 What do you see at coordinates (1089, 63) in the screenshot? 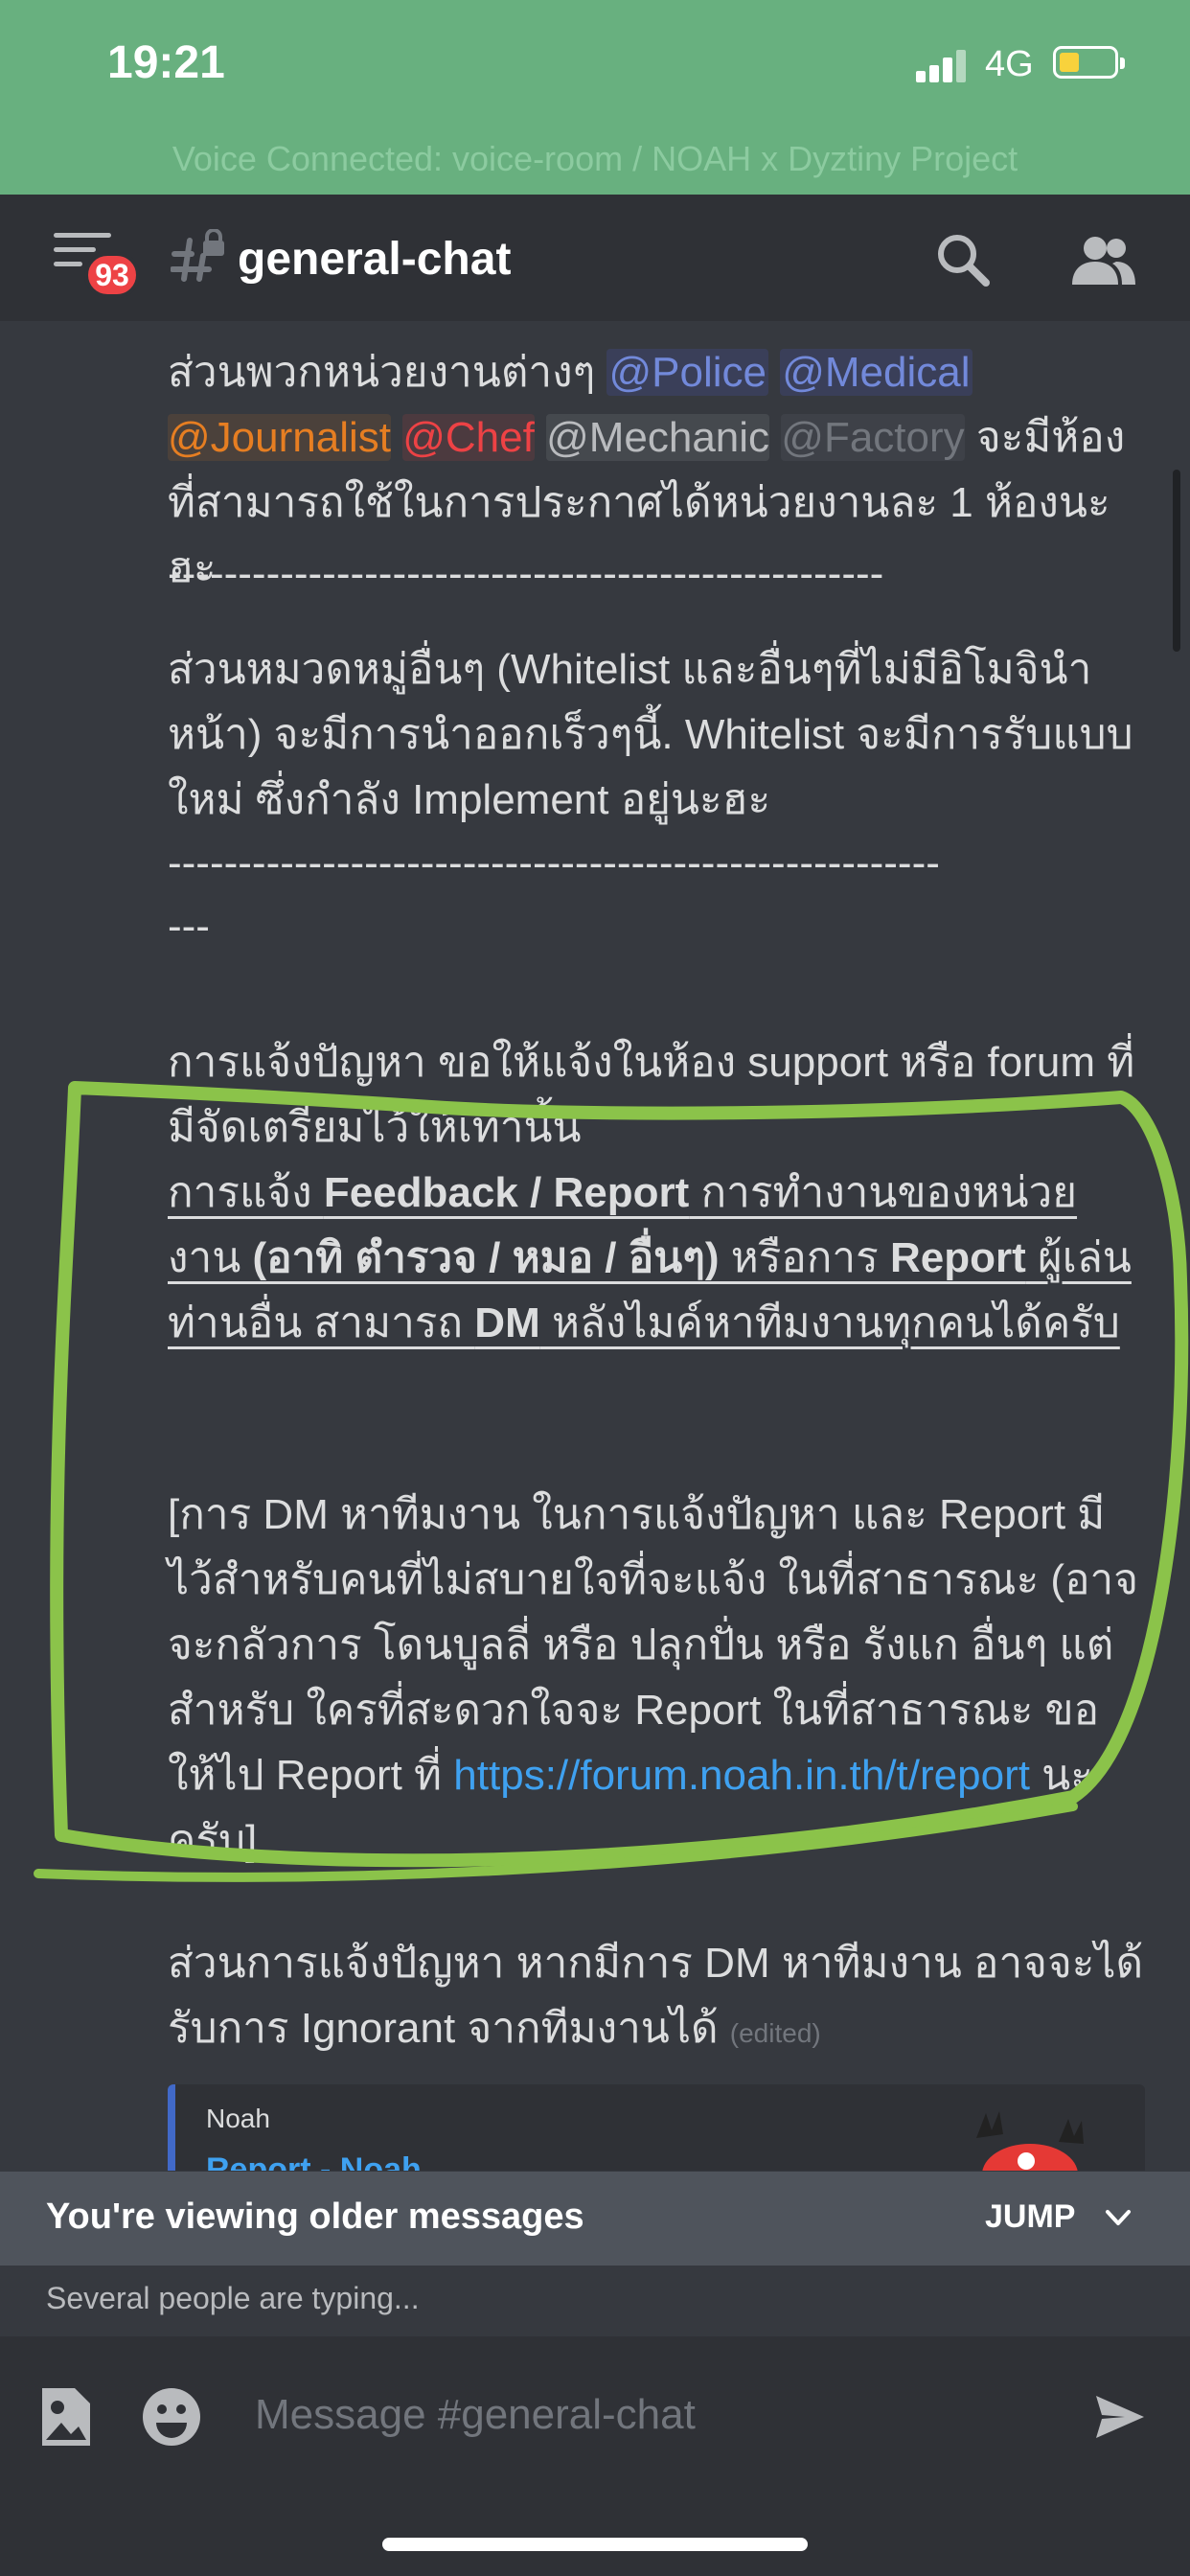
I see `battery-icon` at bounding box center [1089, 63].